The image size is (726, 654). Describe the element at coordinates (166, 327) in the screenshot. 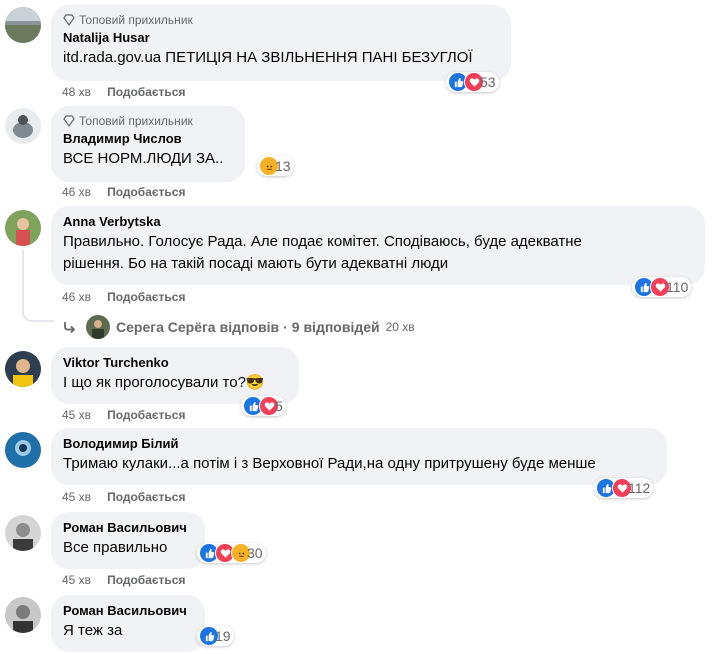

I see `reply-author: Серега Серёга` at that location.